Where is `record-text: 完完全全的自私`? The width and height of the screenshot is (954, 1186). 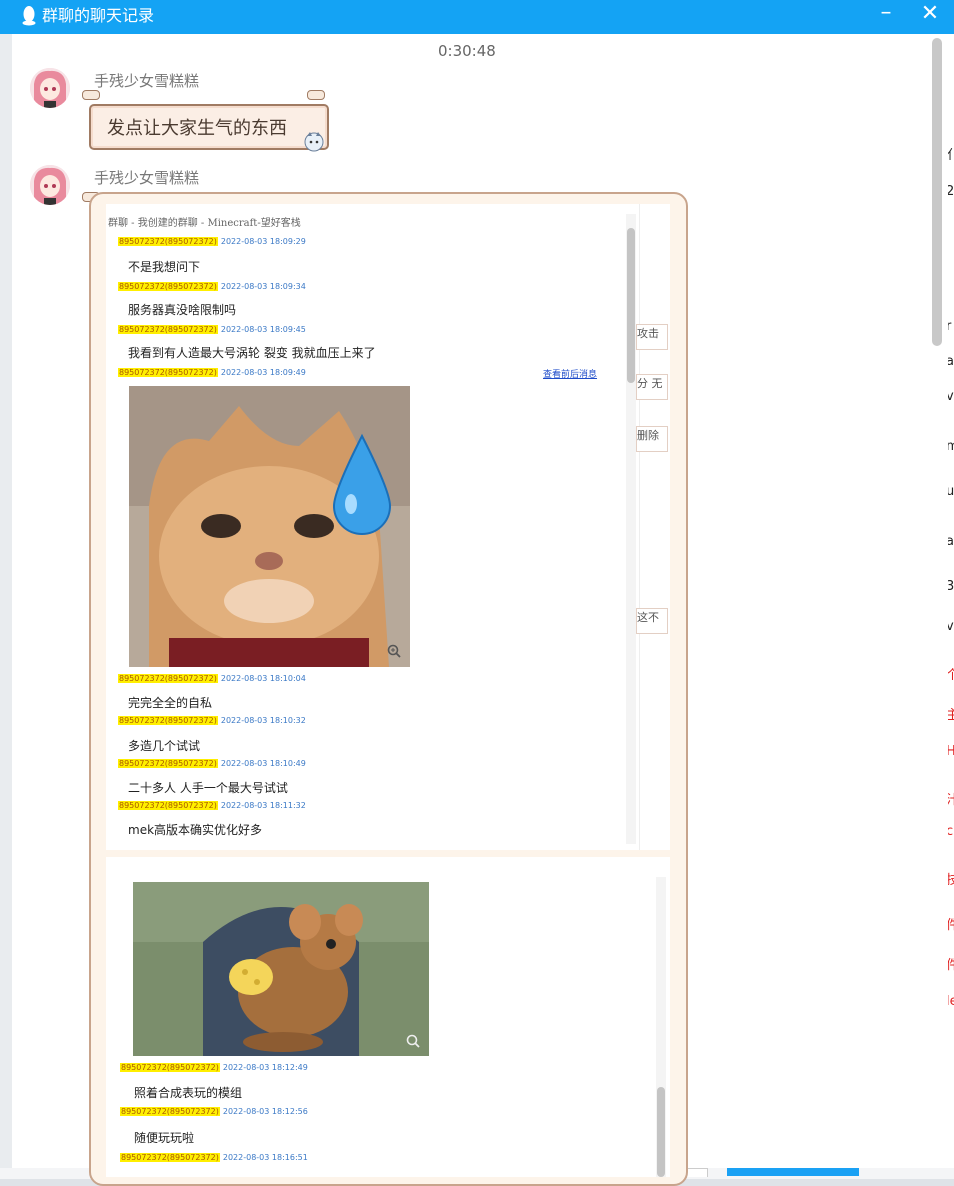 record-text: 完完全全的自私 is located at coordinates (170, 703).